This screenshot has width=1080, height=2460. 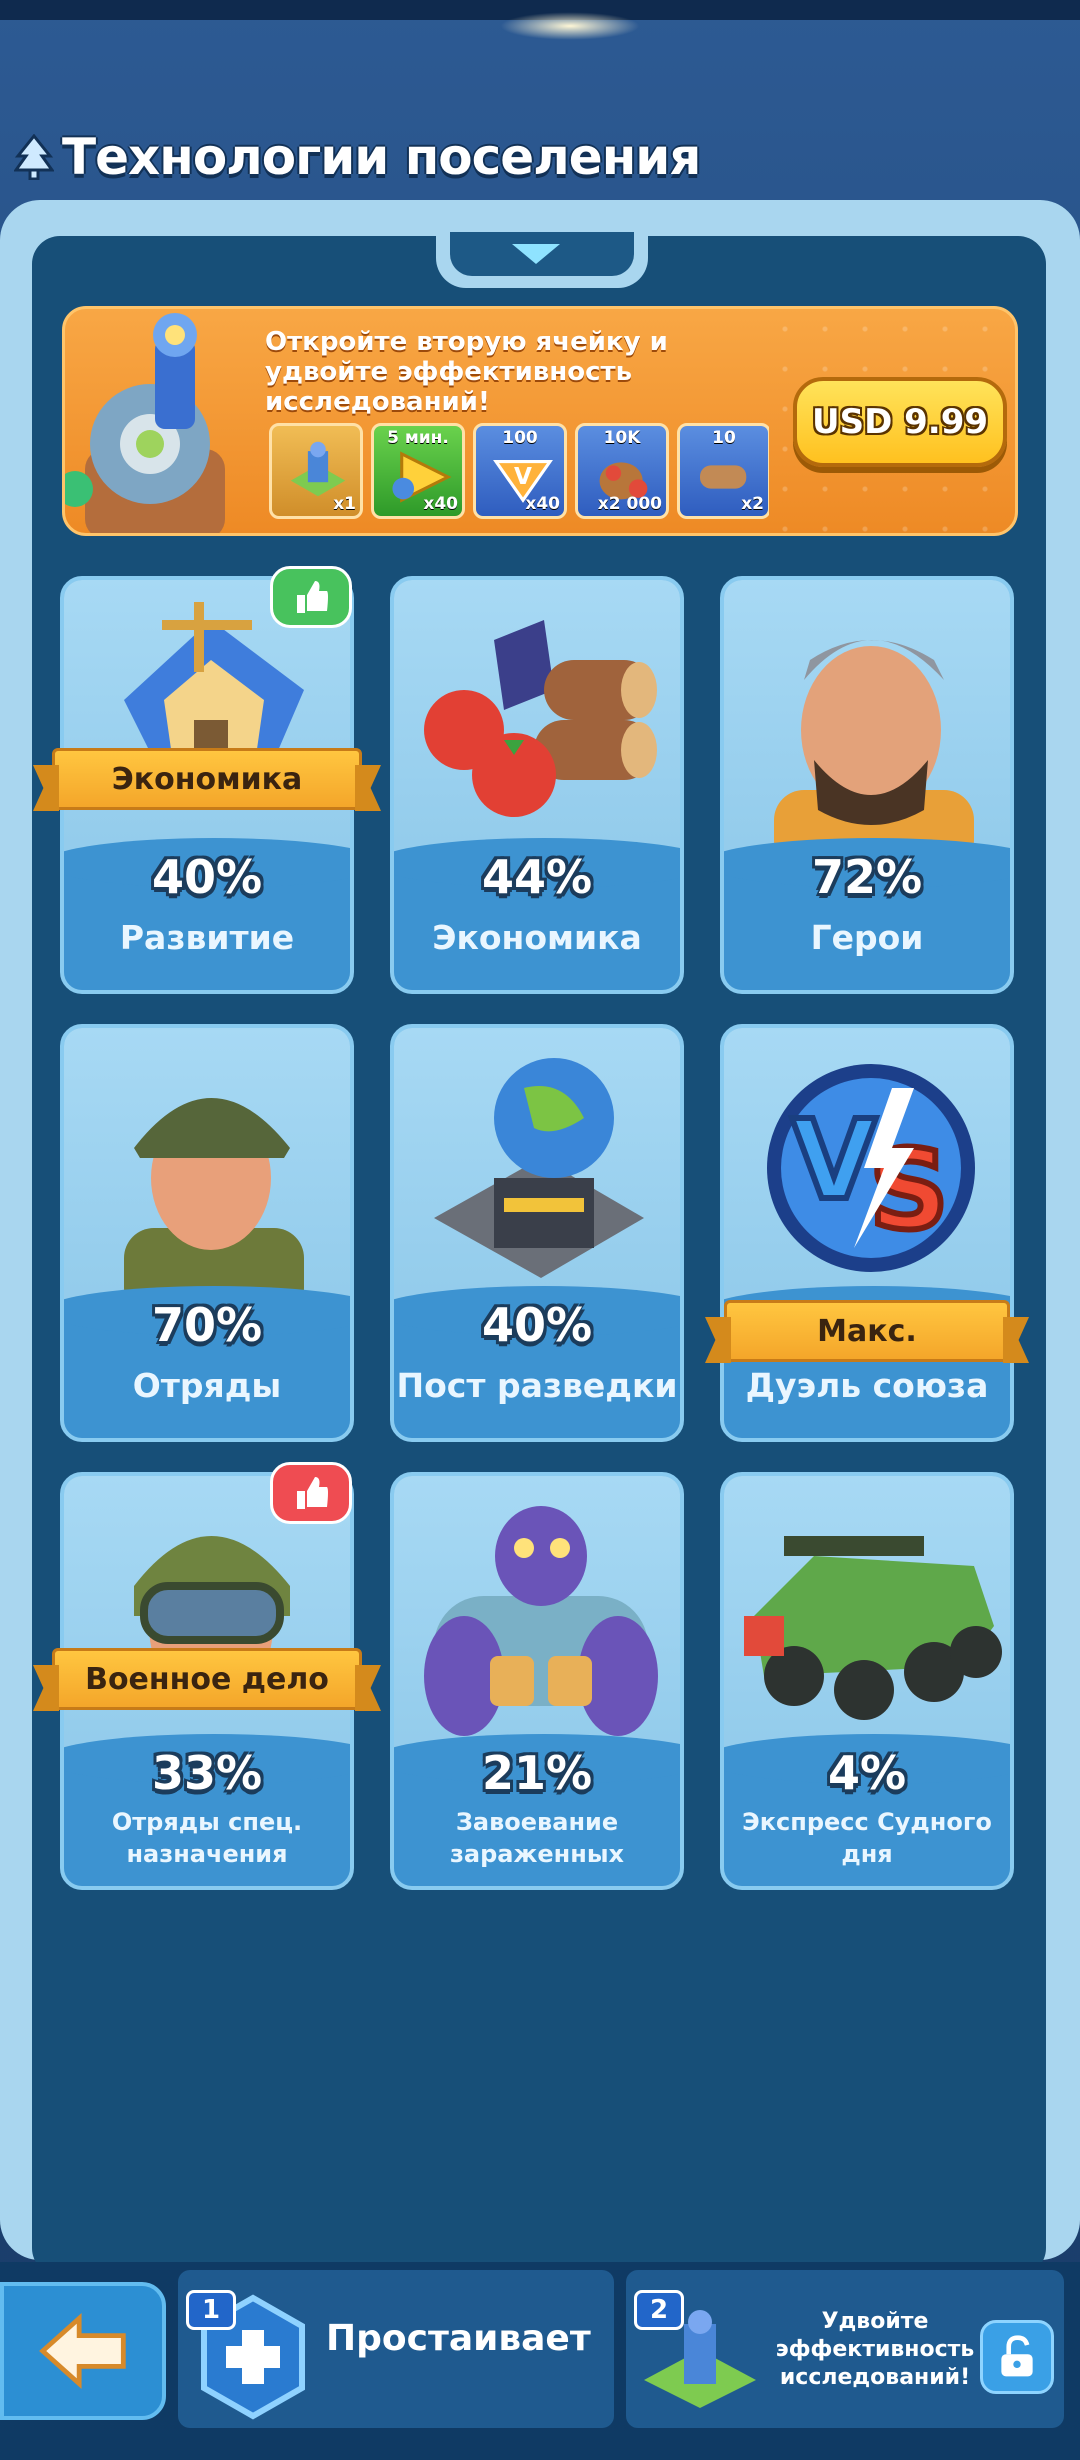 I want to click on tech-name: Отряды, so click(x=207, y=1385).